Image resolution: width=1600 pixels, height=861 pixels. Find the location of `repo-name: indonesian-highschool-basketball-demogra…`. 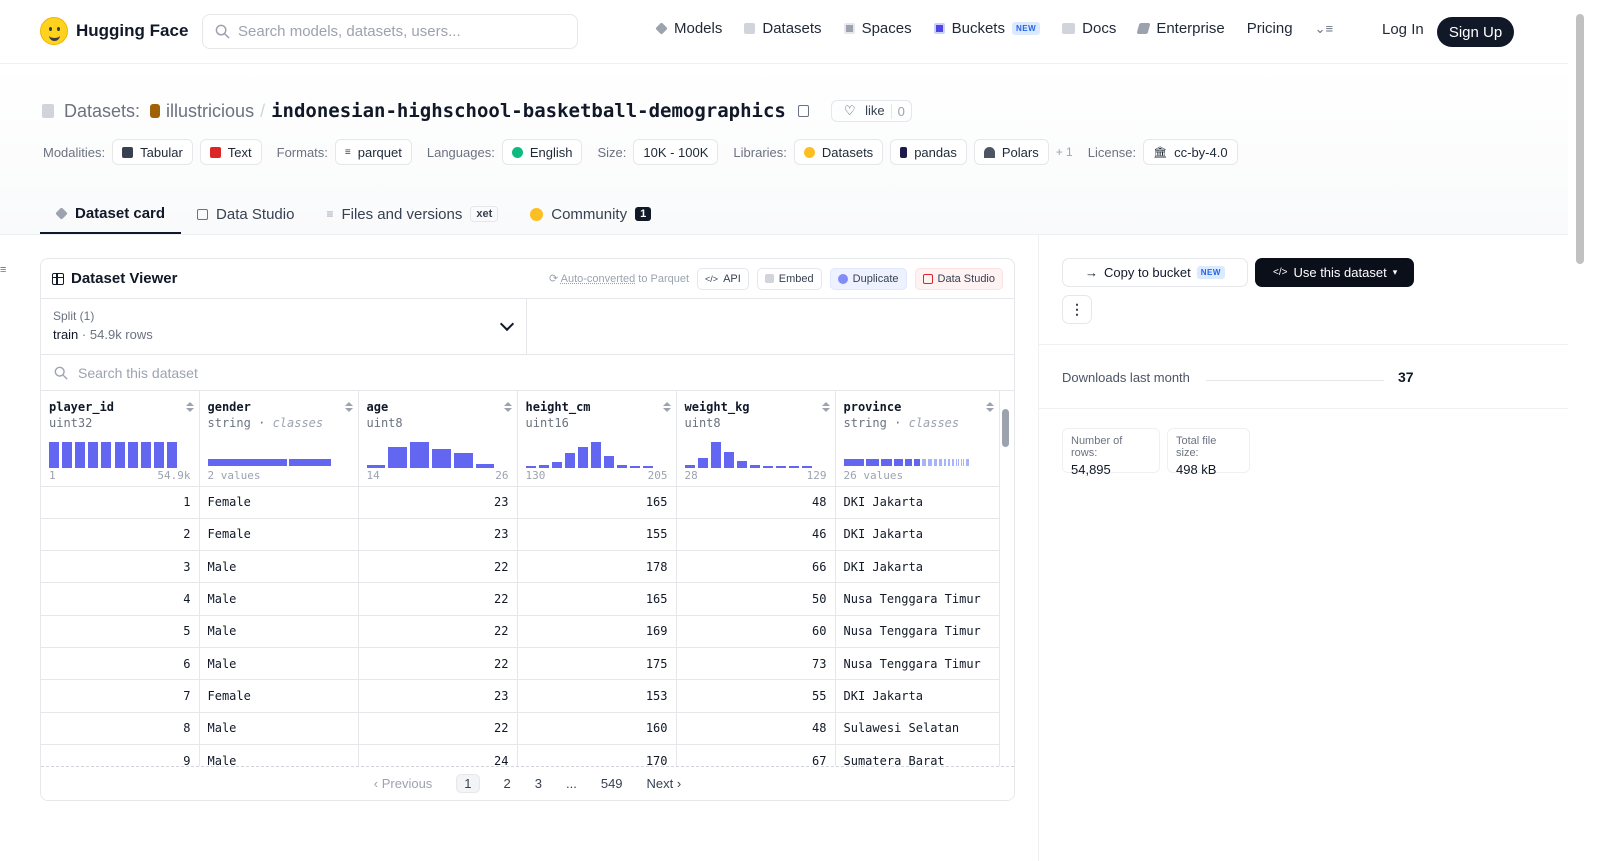

repo-name: indonesian-highschool-basketball-demogra… is located at coordinates (528, 111).